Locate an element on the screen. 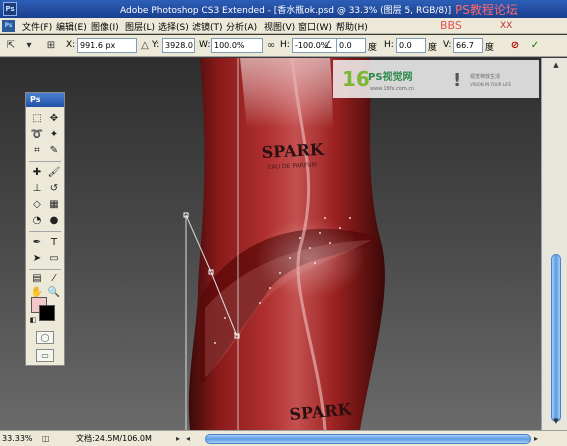  marquee-tool-icon: ⬚ is located at coordinates (37, 118).